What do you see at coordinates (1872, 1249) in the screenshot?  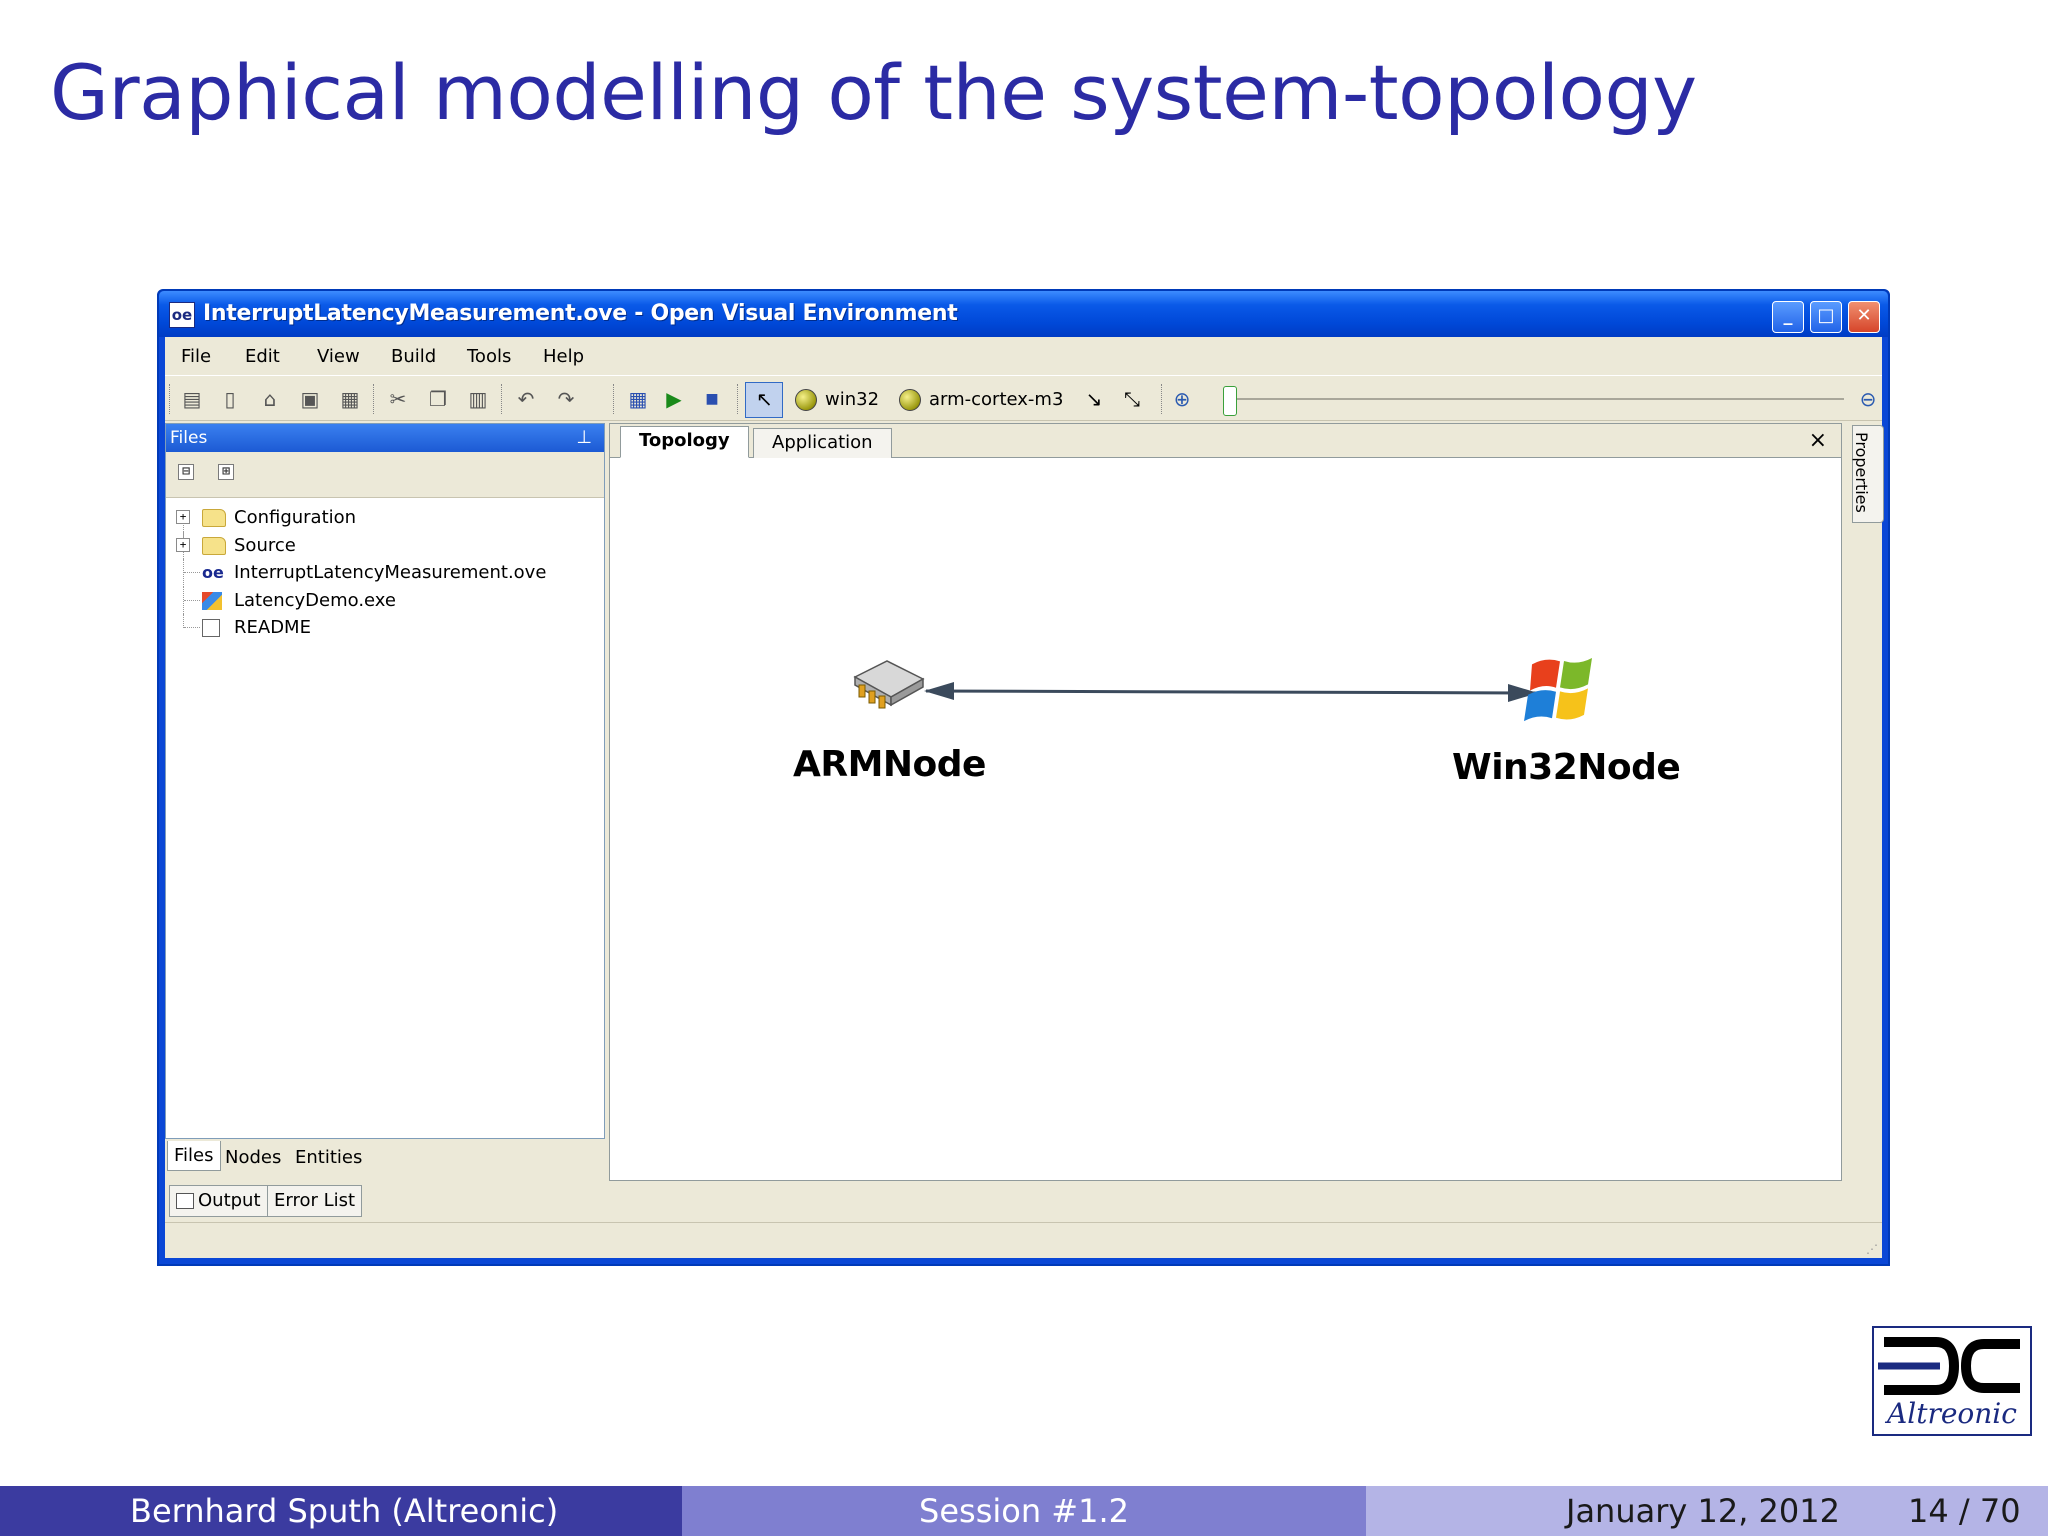 I see `resize-grip-icon: ⋰` at bounding box center [1872, 1249].